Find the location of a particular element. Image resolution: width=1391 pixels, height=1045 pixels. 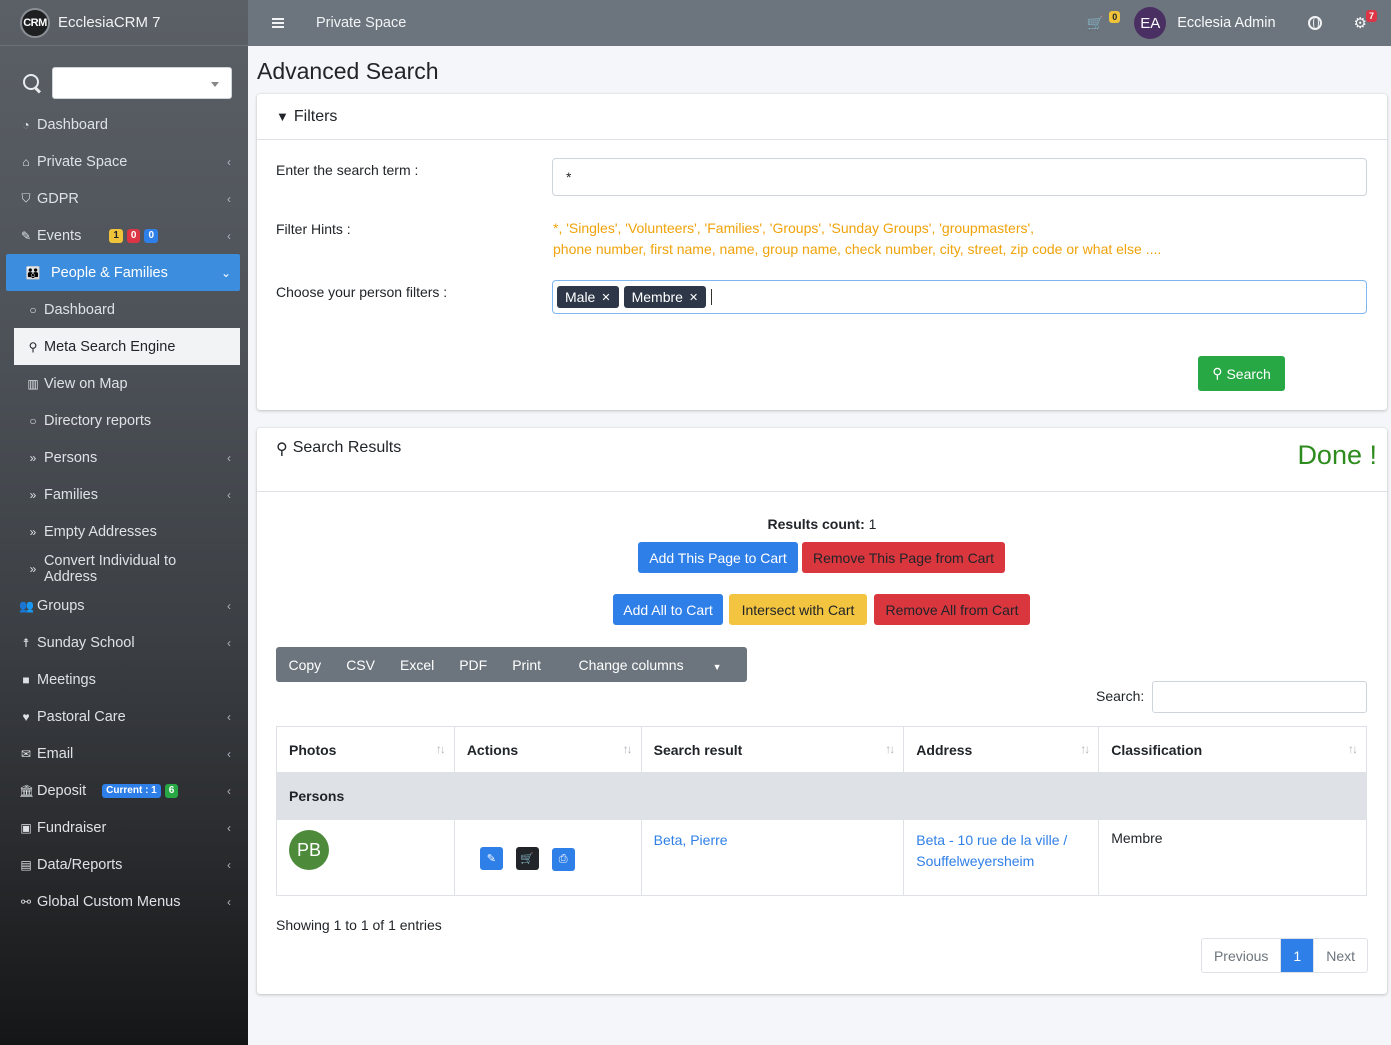

remove-page-from-cart-button: Remove This Page from Cart is located at coordinates (903, 557).